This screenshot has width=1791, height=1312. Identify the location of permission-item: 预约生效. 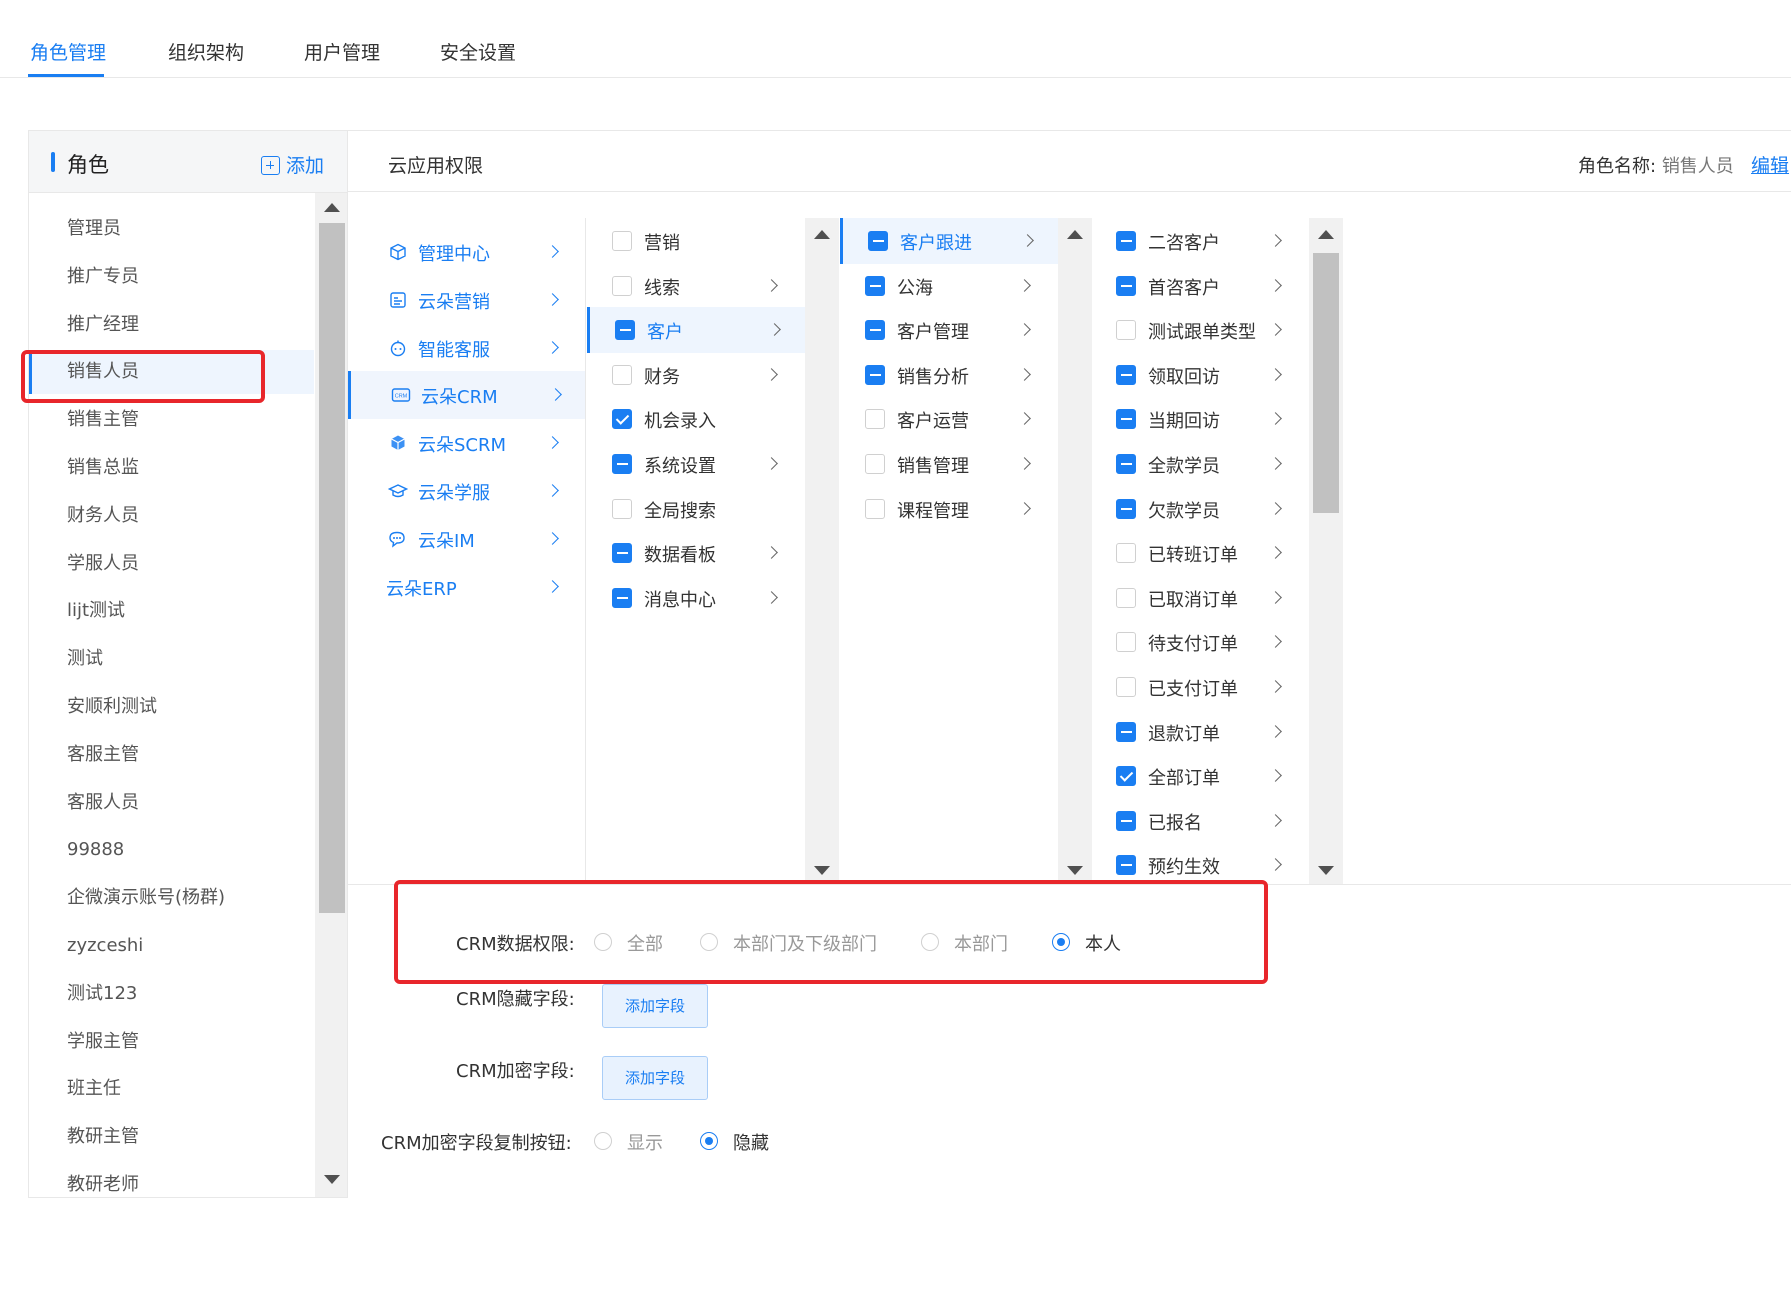
(1200, 863).